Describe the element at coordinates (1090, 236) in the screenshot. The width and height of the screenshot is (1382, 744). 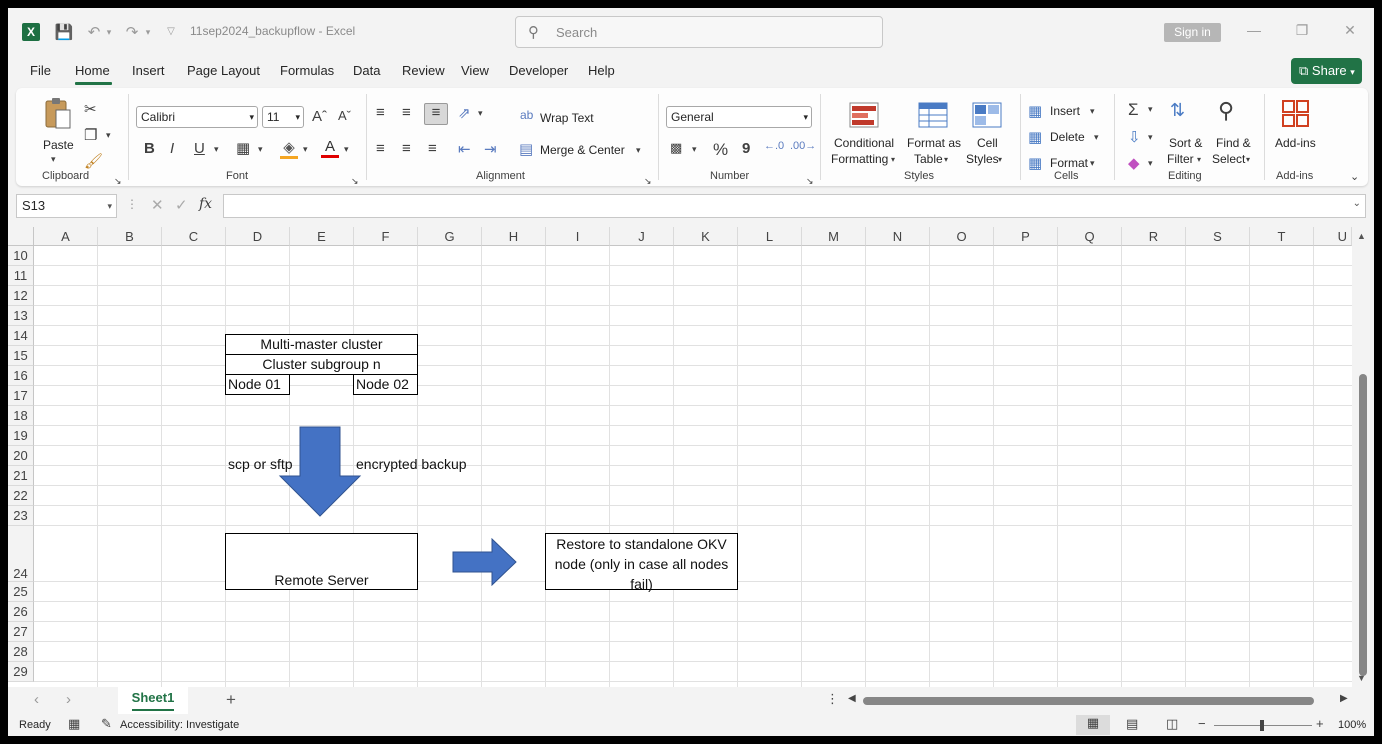
I see `column-header-q: Q` at that location.